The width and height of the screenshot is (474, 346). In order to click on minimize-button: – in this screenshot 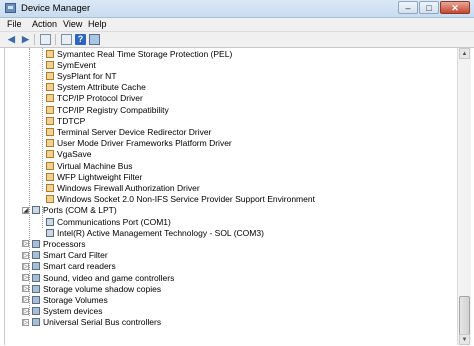, I will do `click(408, 7)`.